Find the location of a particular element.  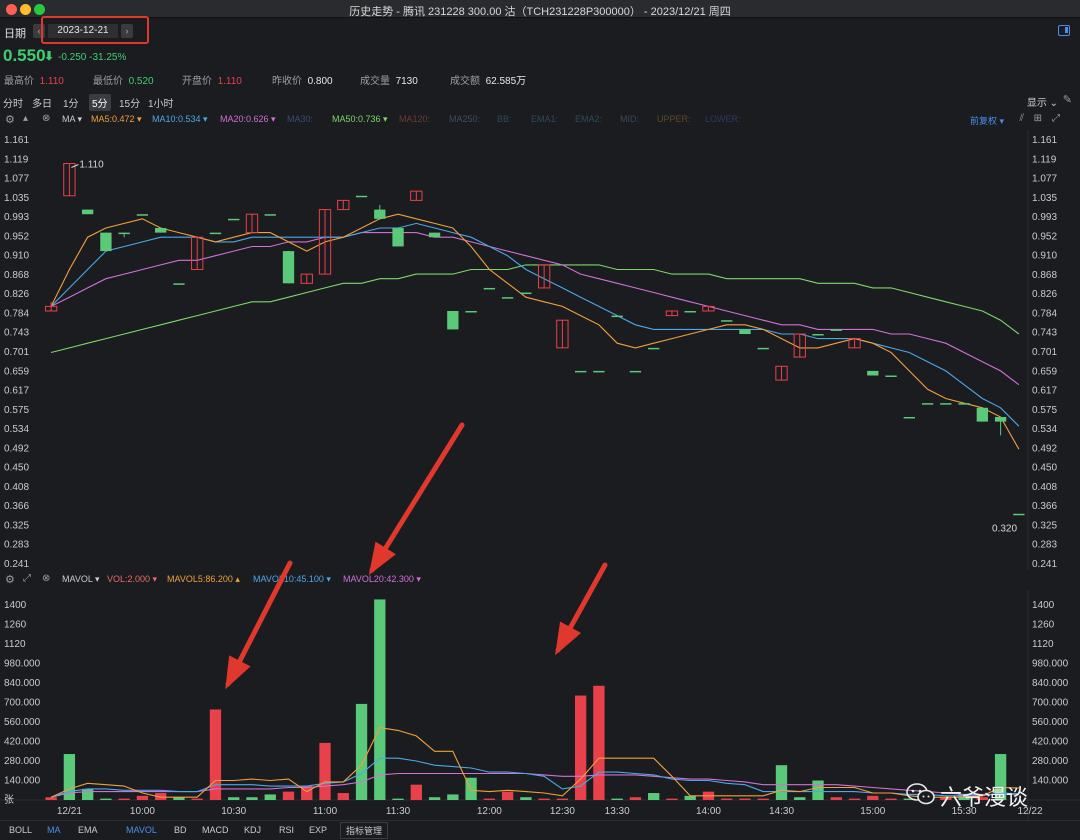

tab-ma: MA is located at coordinates (54, 830).